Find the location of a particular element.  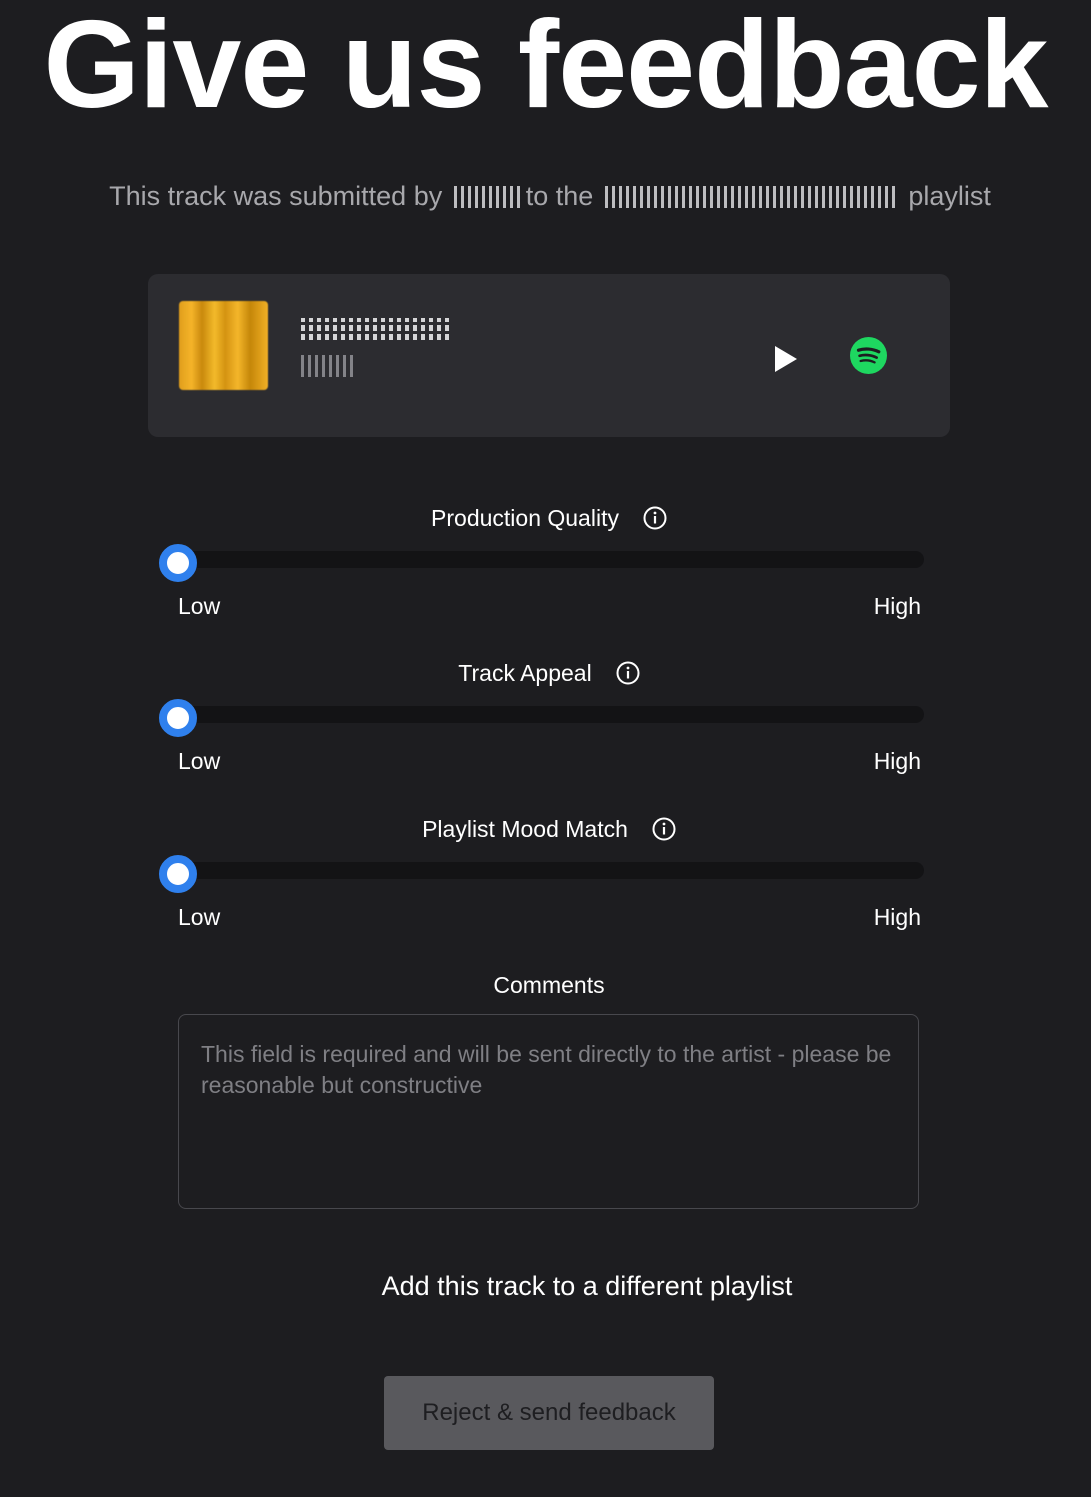

track-card is located at coordinates (549, 355).